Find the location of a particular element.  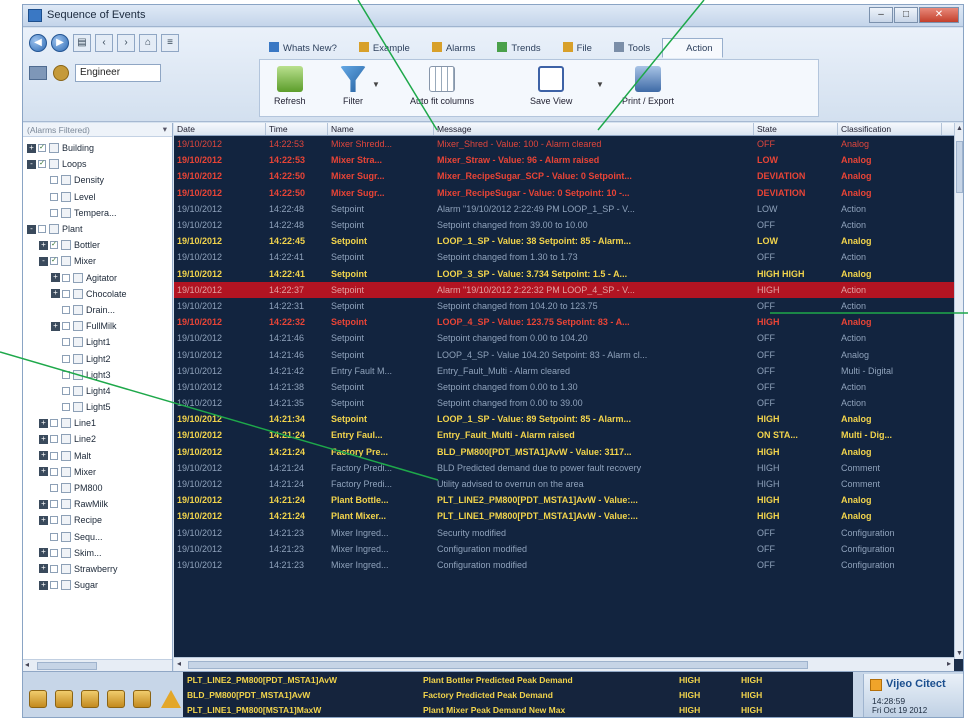

user-icon is located at coordinates (61, 73).